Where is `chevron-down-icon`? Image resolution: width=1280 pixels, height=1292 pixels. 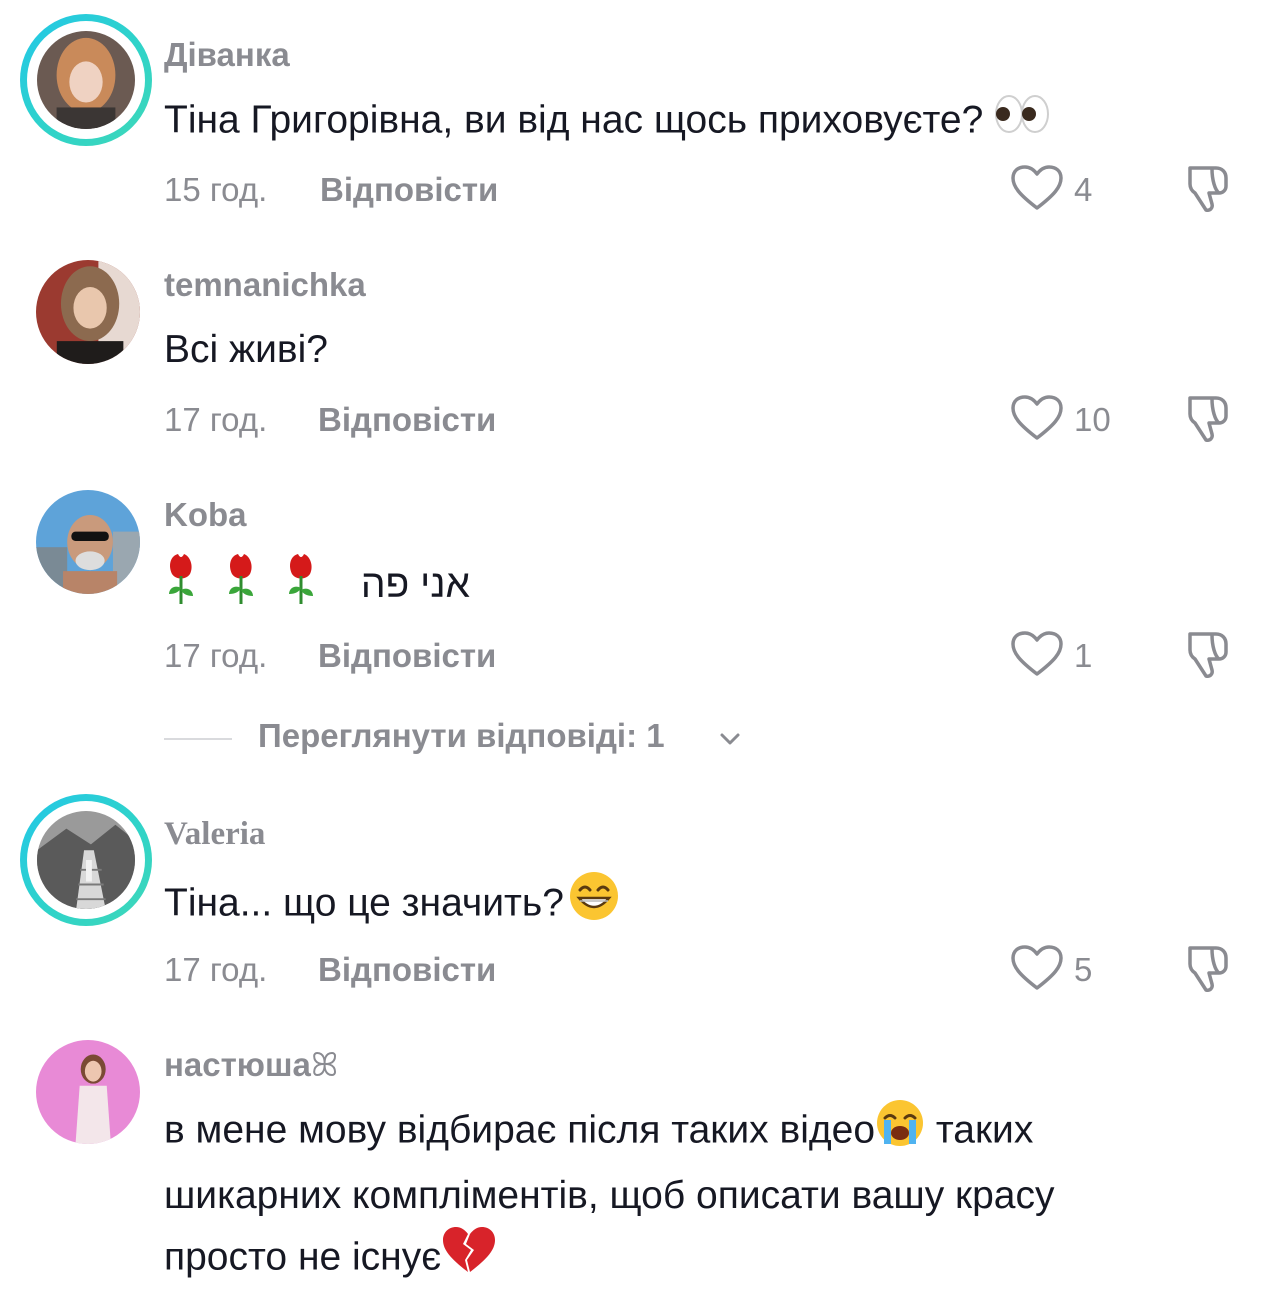 chevron-down-icon is located at coordinates (730, 739).